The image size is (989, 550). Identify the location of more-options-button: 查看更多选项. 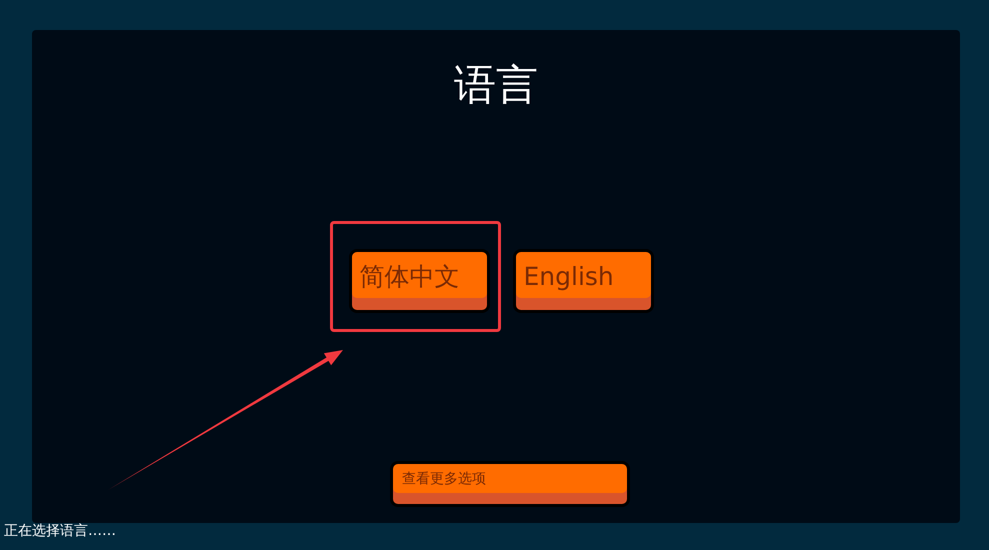
(510, 484).